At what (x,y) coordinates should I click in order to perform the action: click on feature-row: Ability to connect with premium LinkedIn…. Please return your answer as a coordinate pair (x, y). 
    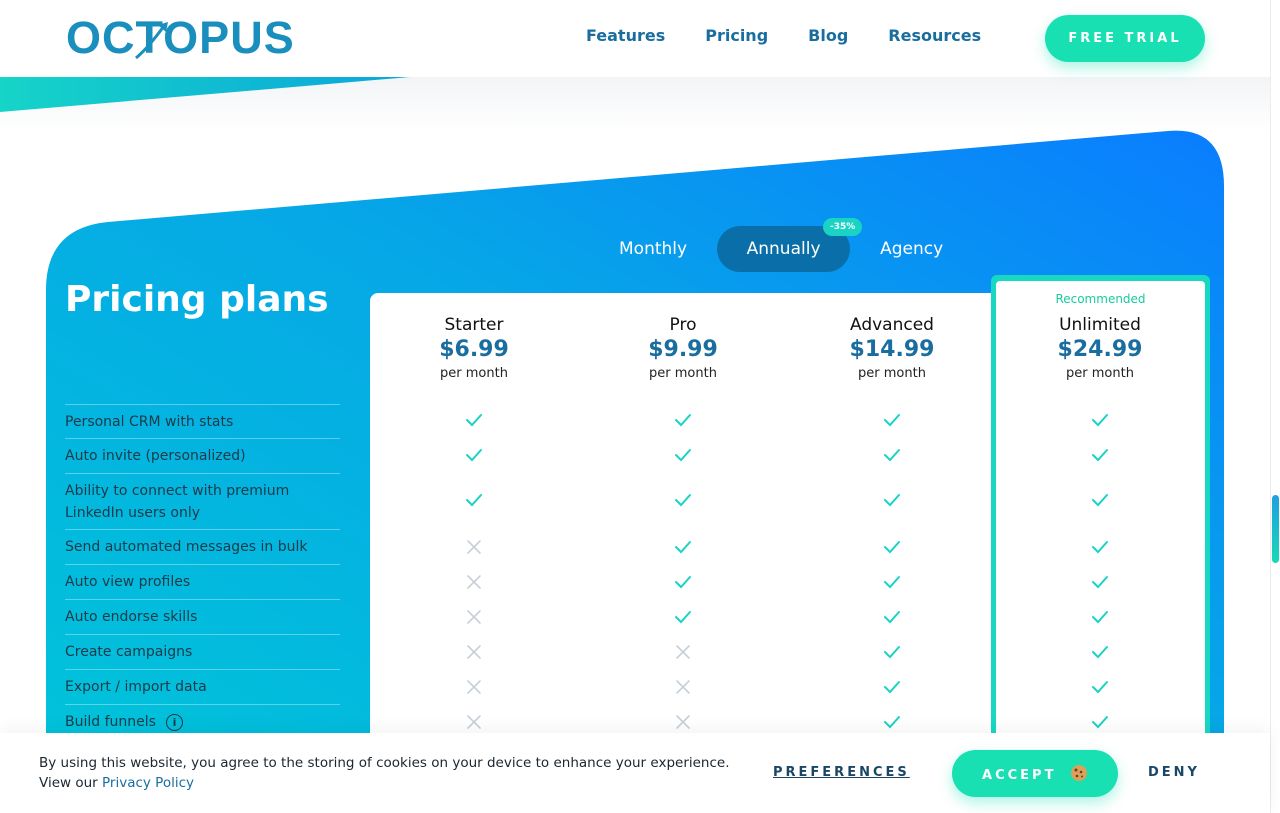
    Looking at the image, I should click on (202, 501).